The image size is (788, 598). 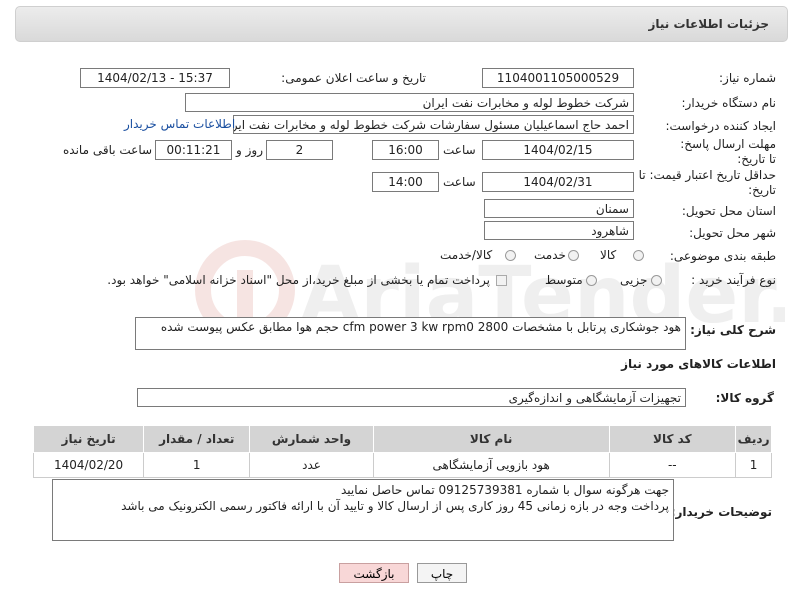 I want to click on category-radio-service, so click(x=573, y=255).